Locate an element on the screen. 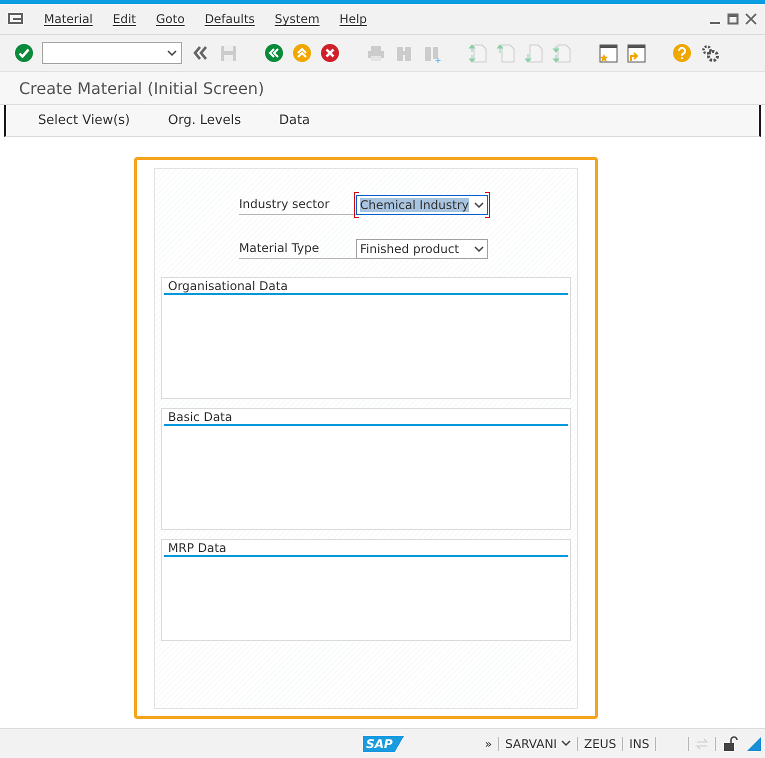 The image size is (765, 758). gears-icon is located at coordinates (710, 53).